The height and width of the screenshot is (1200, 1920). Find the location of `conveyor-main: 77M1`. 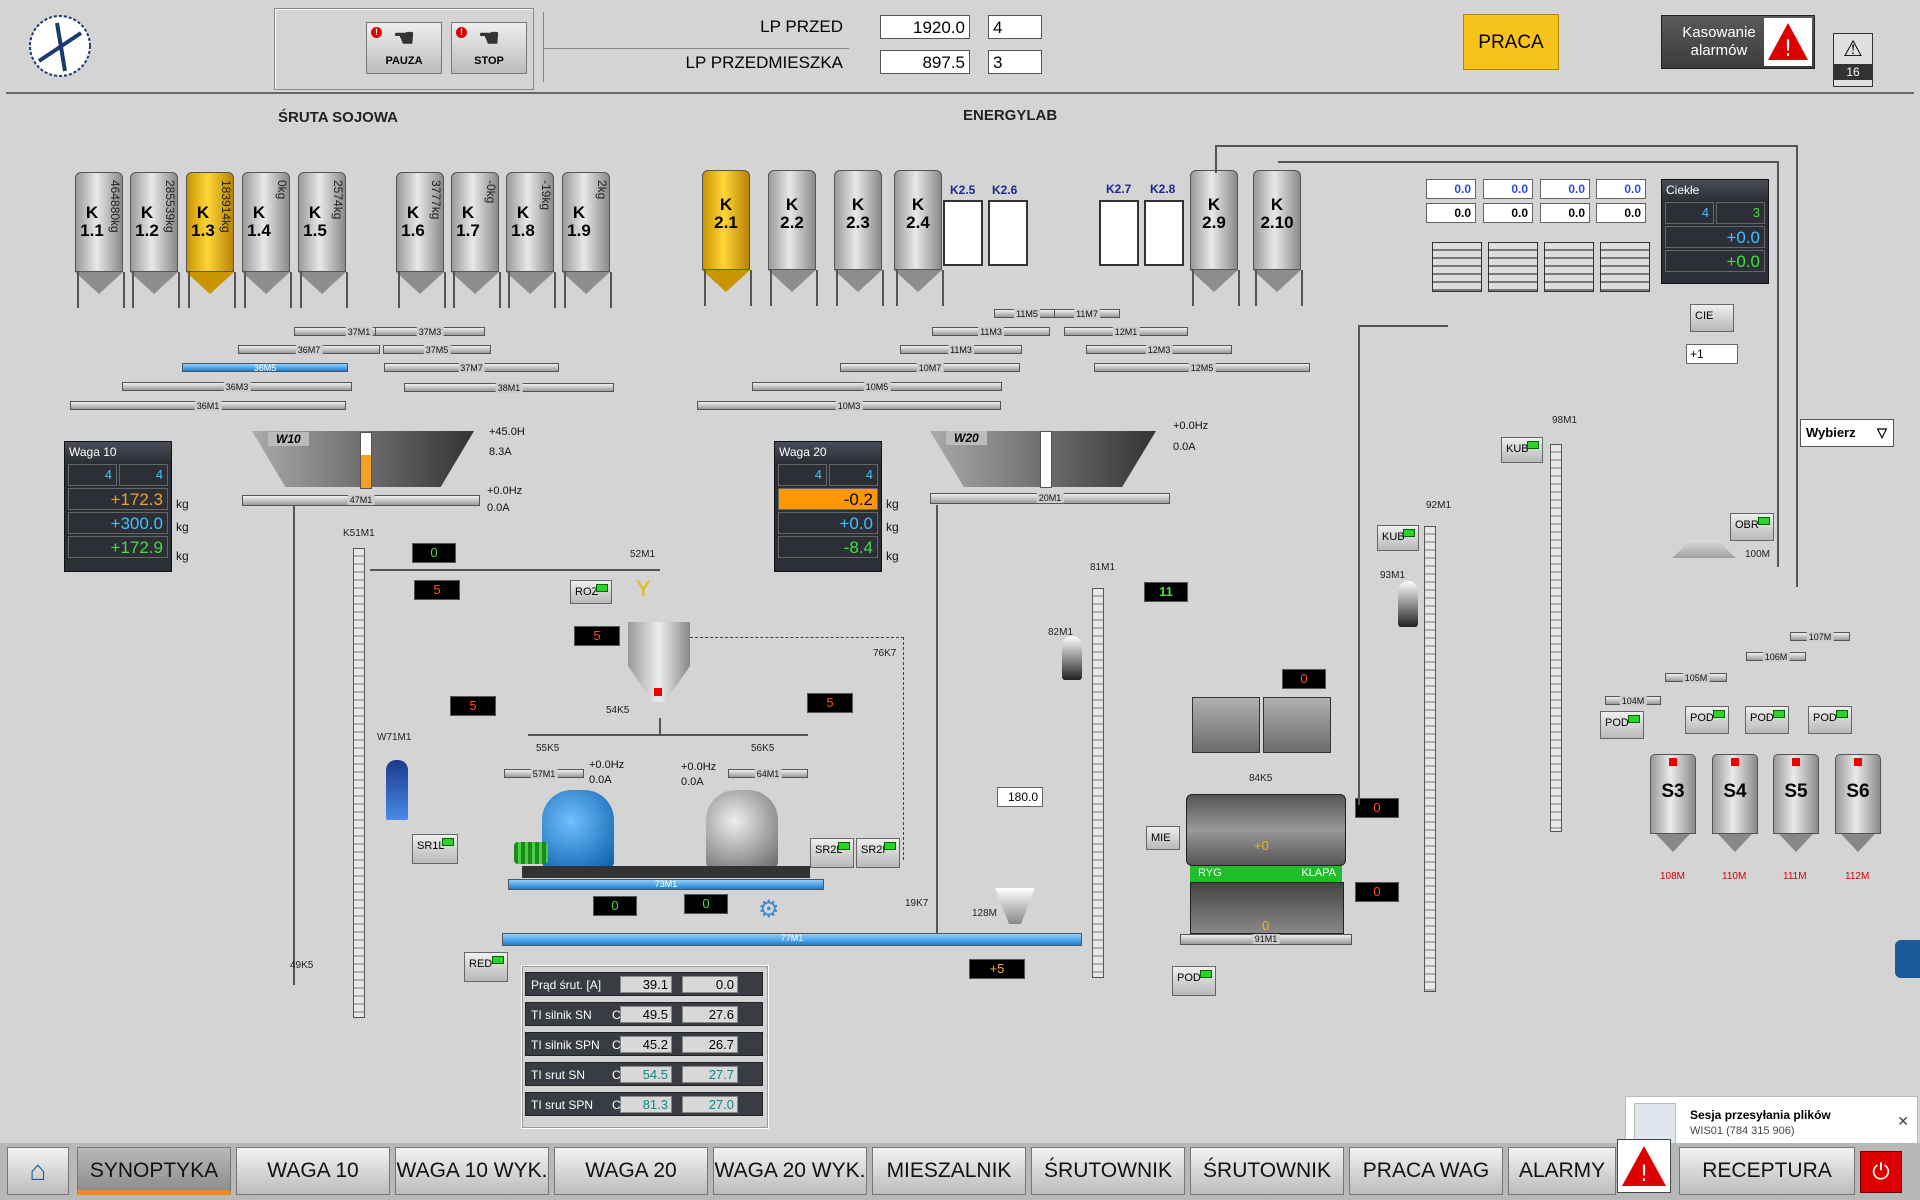

conveyor-main: 77M1 is located at coordinates (792, 939).